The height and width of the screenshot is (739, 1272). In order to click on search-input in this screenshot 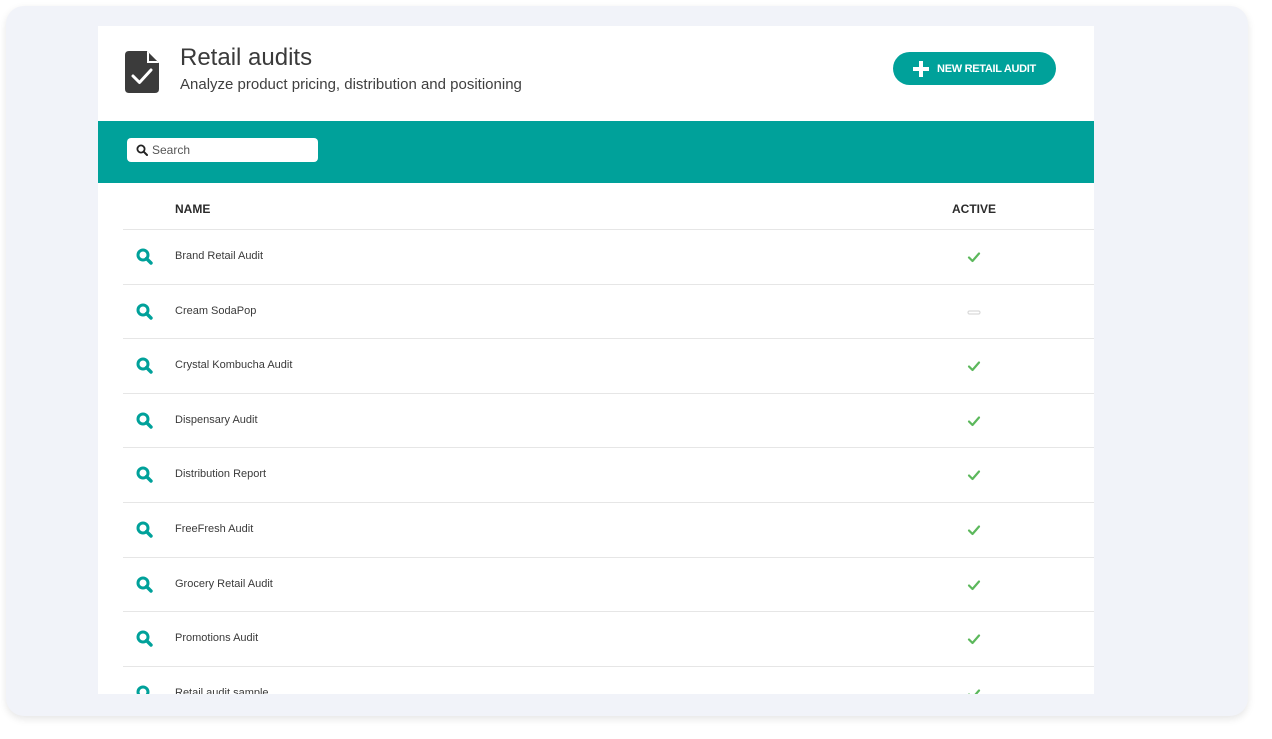, I will do `click(232, 150)`.